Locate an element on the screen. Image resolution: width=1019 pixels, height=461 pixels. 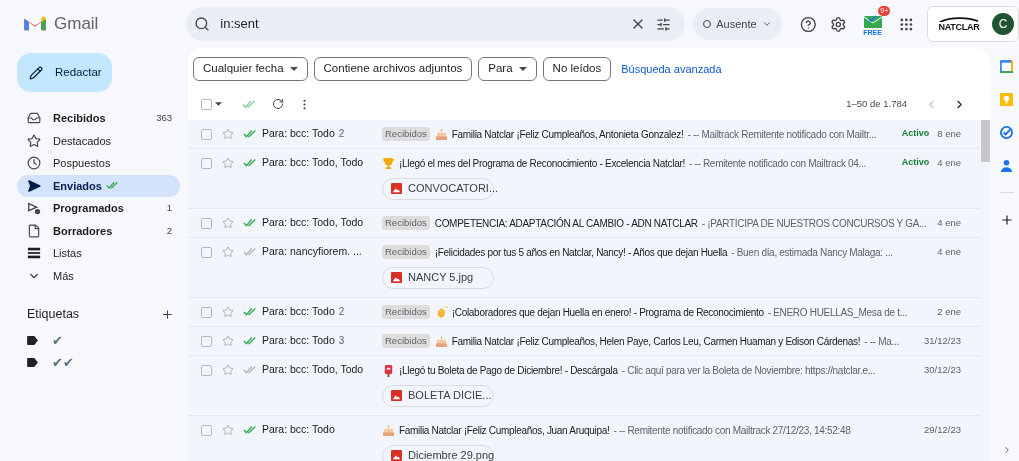
filter-chip: Contiene archivos adjuntos is located at coordinates (393, 69).